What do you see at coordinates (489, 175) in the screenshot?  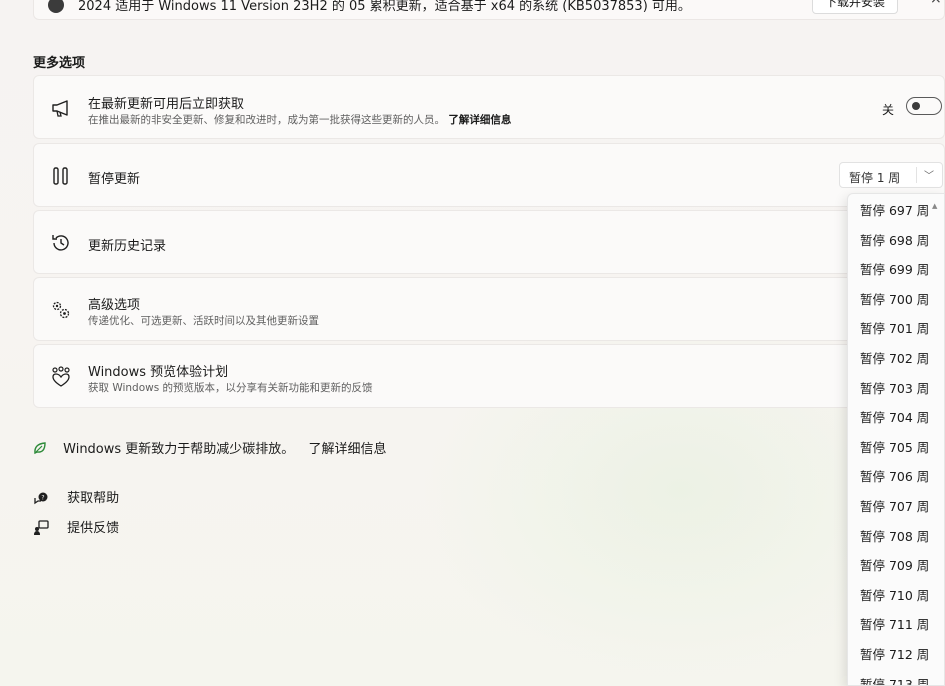 I see `pause-updates-card: 暂停更新 暂停 1 周 ﹀` at bounding box center [489, 175].